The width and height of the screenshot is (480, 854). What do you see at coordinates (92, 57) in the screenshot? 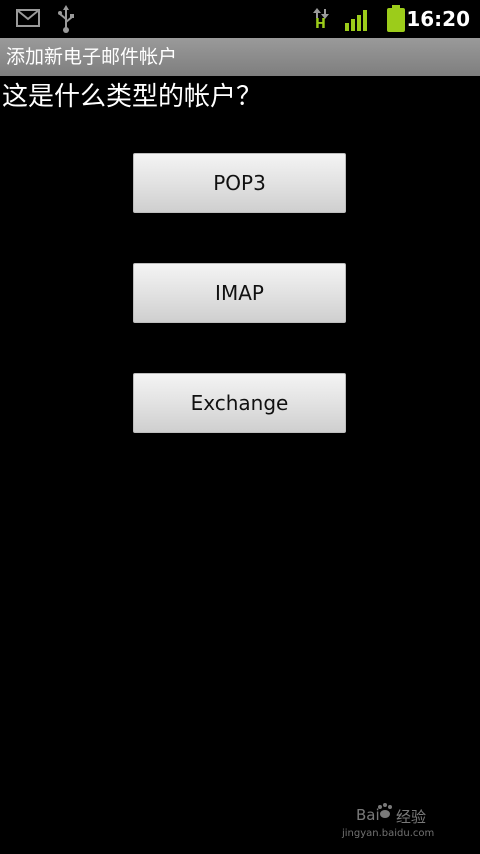
I see `page-title: 添加新电子邮件帐户` at bounding box center [92, 57].